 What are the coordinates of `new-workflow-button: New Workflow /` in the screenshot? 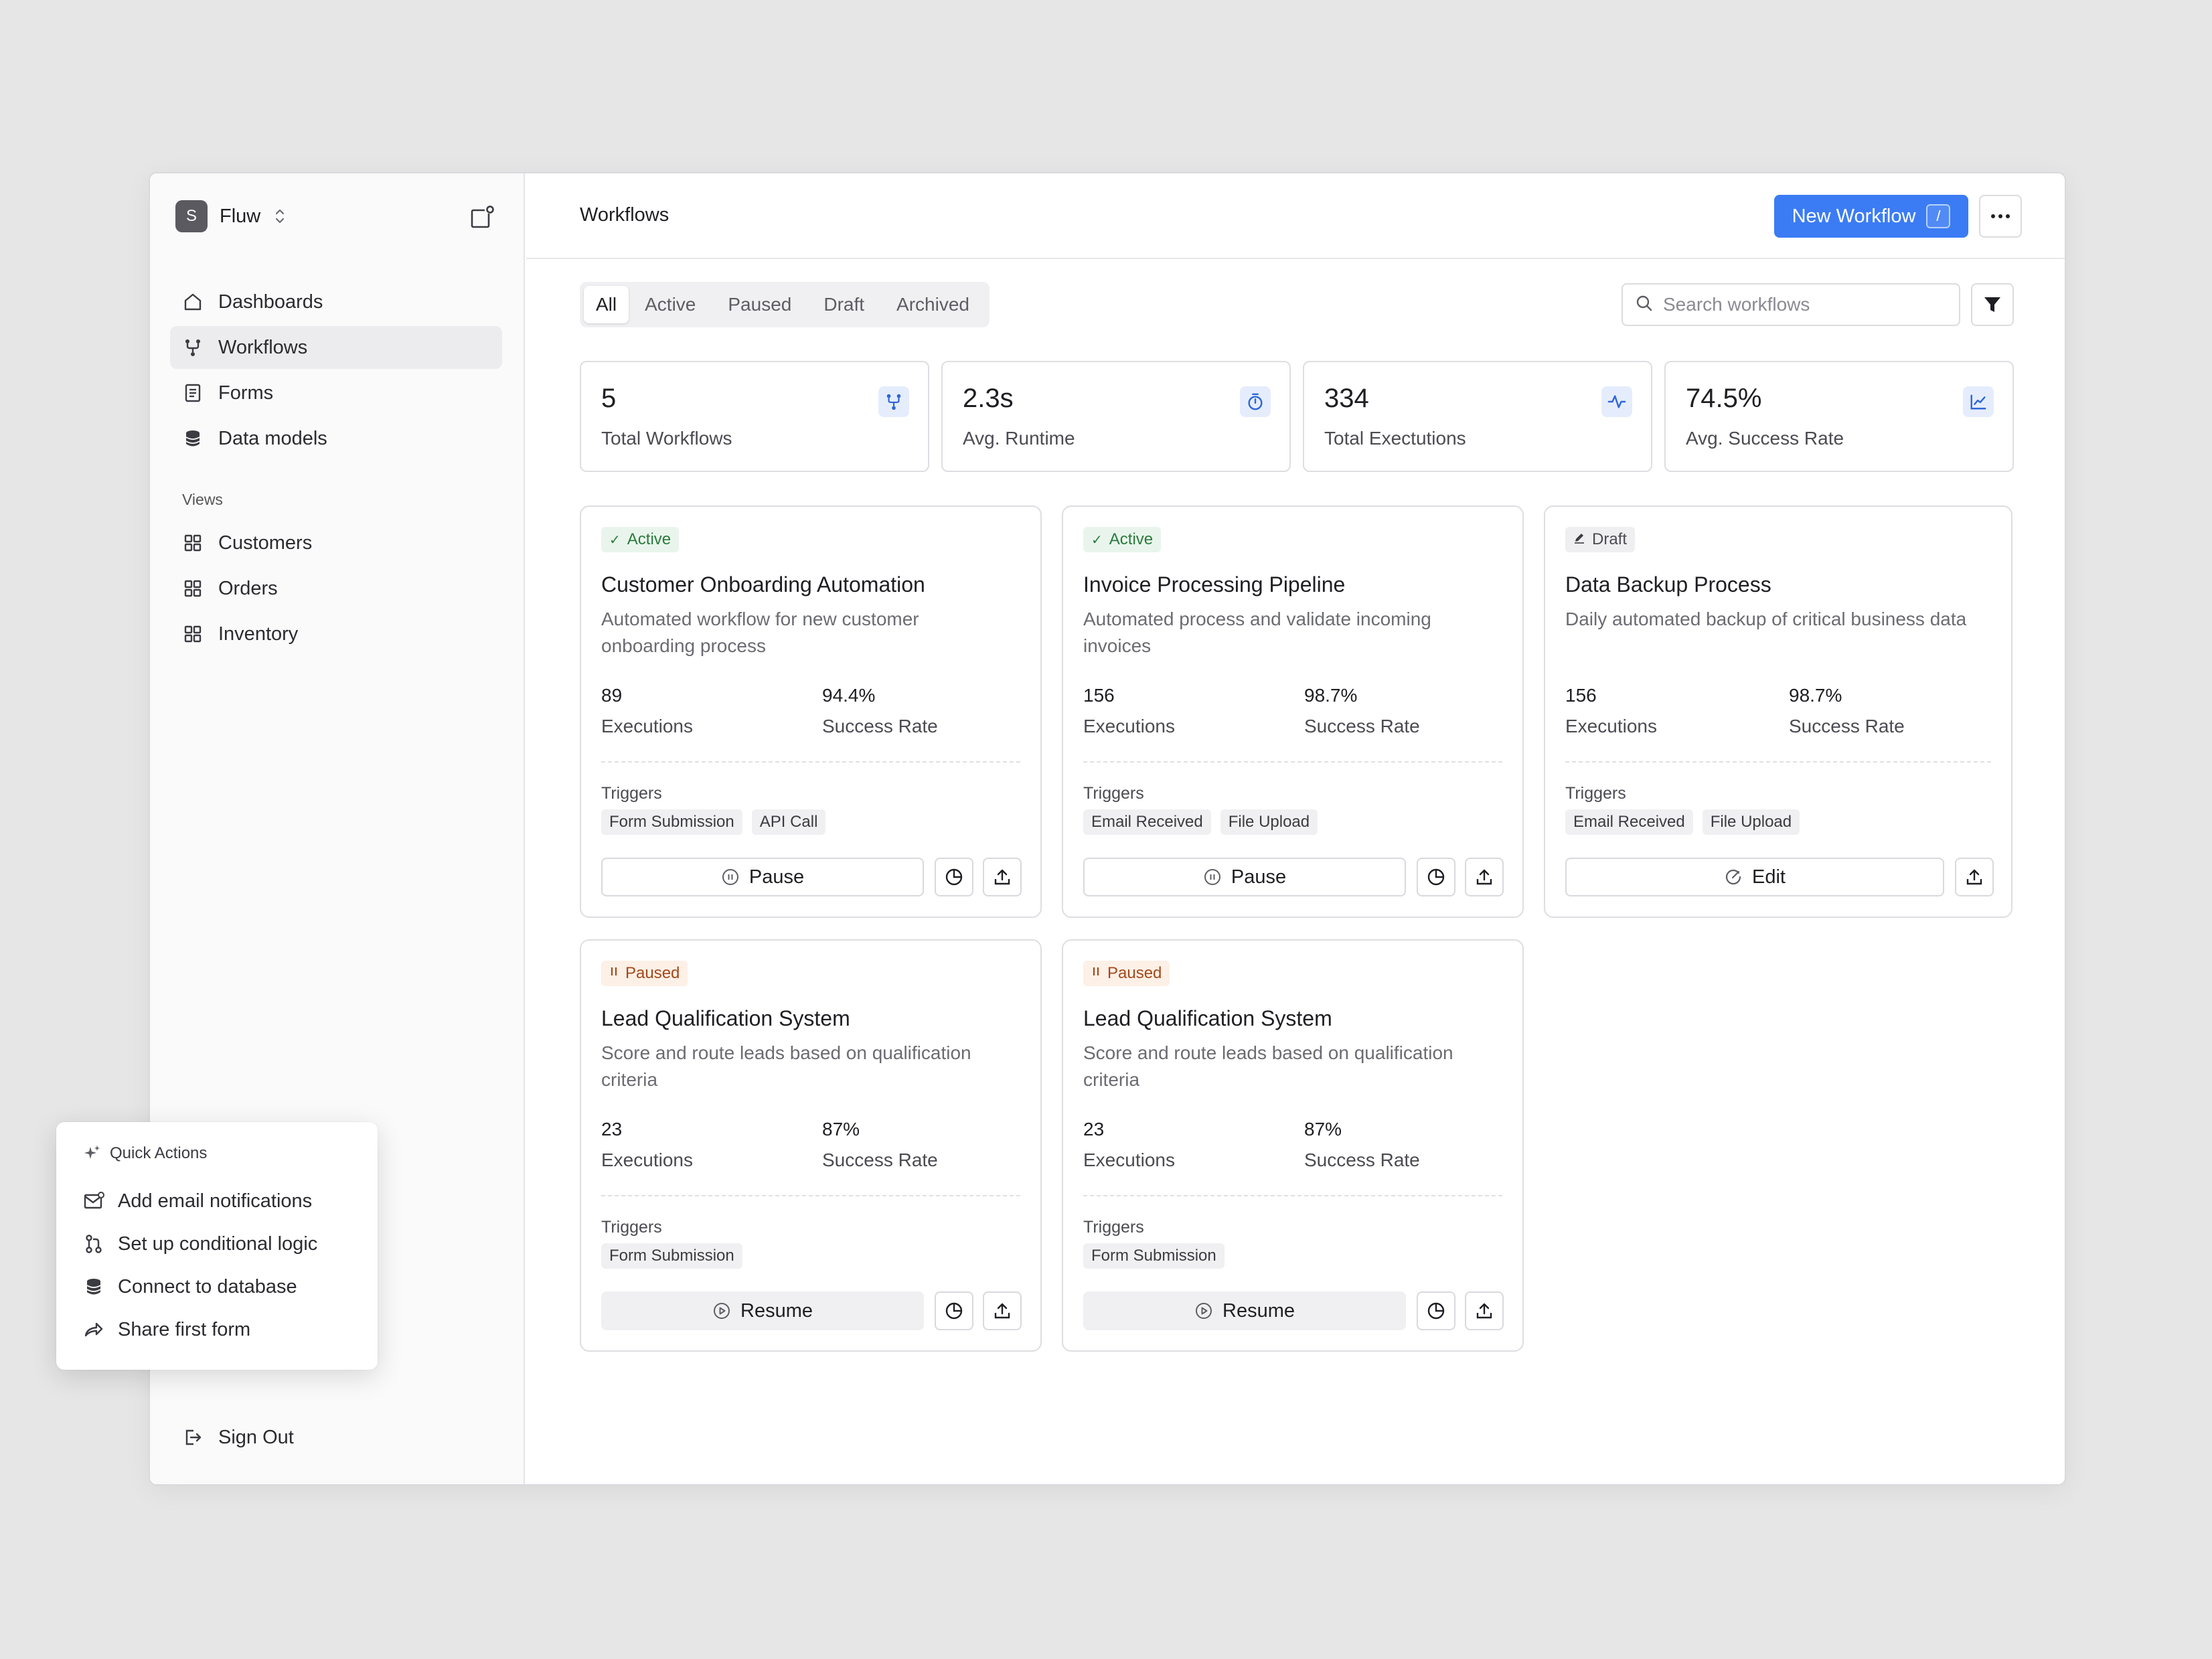 It's located at (1871, 216).